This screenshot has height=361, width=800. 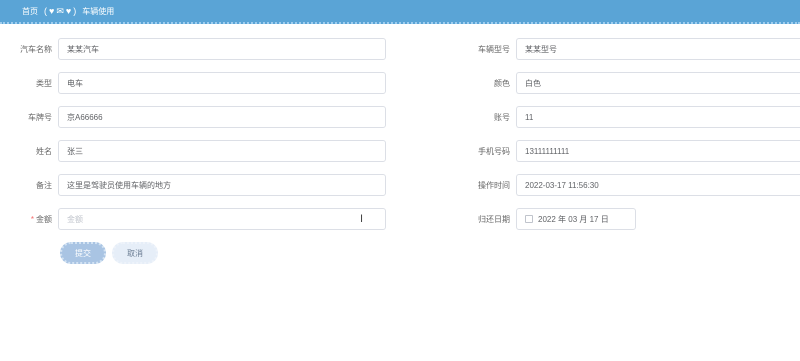 I want to click on required-mark: *, so click(x=32, y=219).